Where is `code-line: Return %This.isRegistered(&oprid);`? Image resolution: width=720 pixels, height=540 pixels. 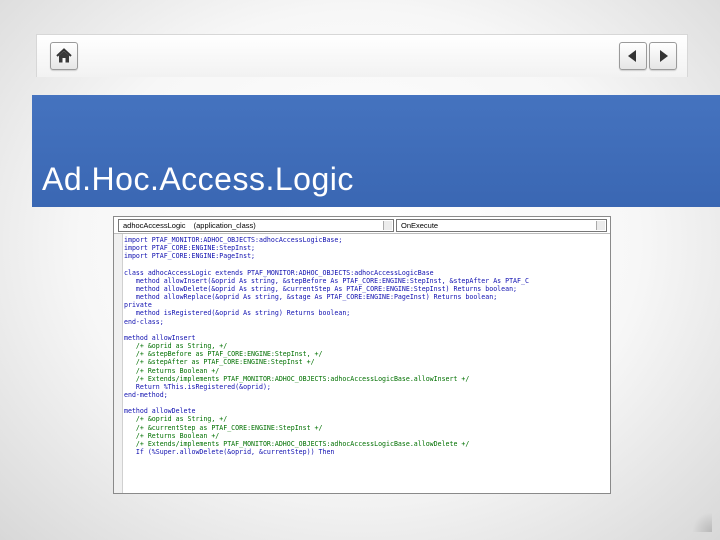
code-line: Return %This.isRegistered(&oprid); is located at coordinates (197, 386).